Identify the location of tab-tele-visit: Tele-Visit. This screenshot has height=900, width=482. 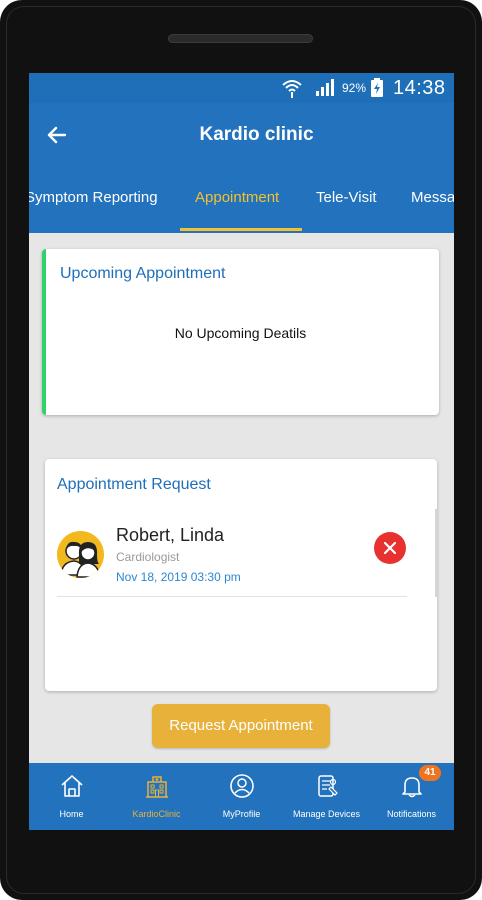
(346, 197).